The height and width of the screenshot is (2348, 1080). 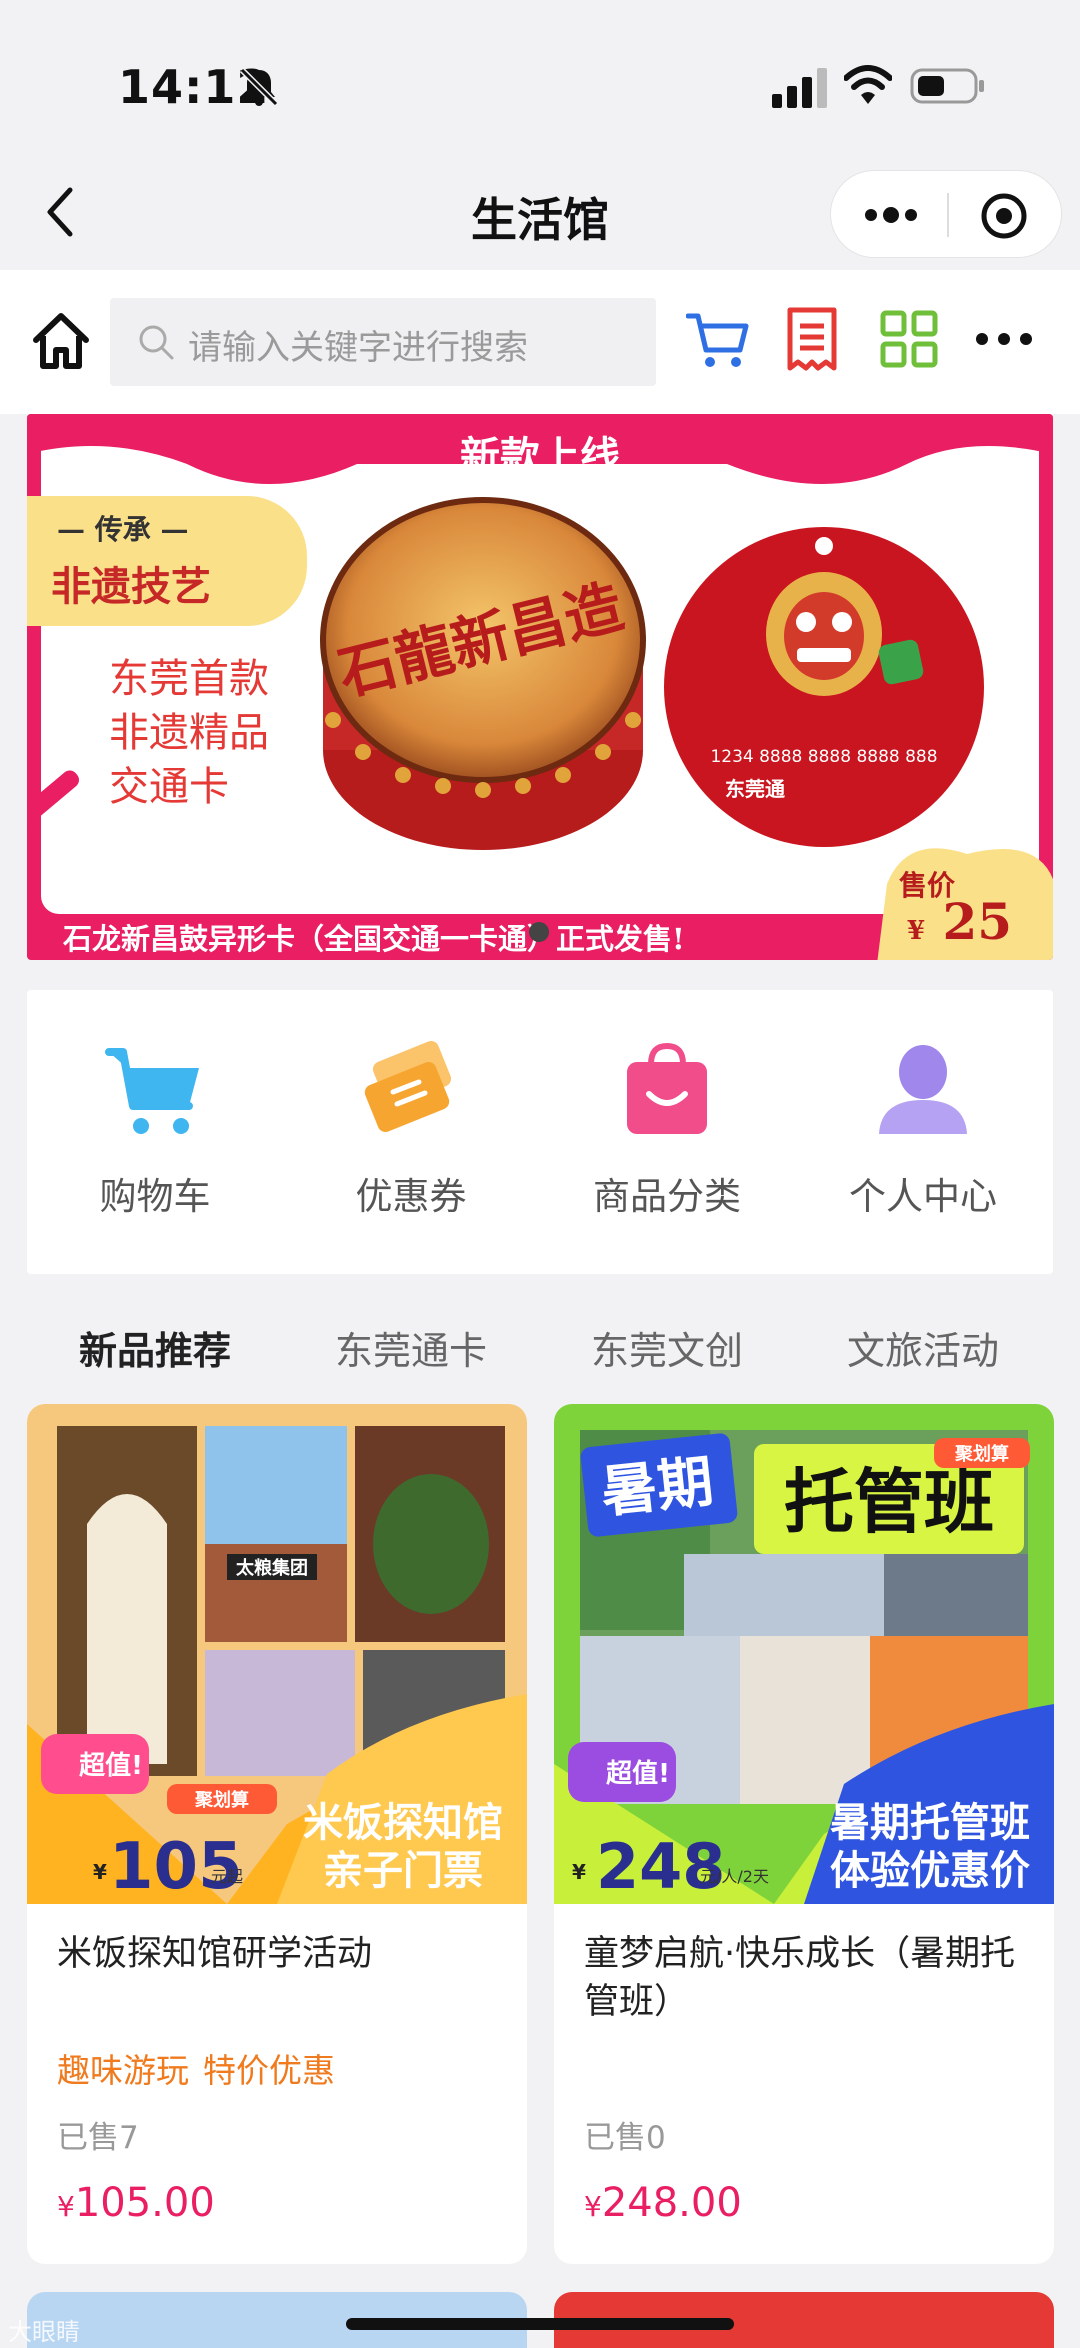 What do you see at coordinates (977, 921) in the screenshot?
I see `banner-price-value: 25` at bounding box center [977, 921].